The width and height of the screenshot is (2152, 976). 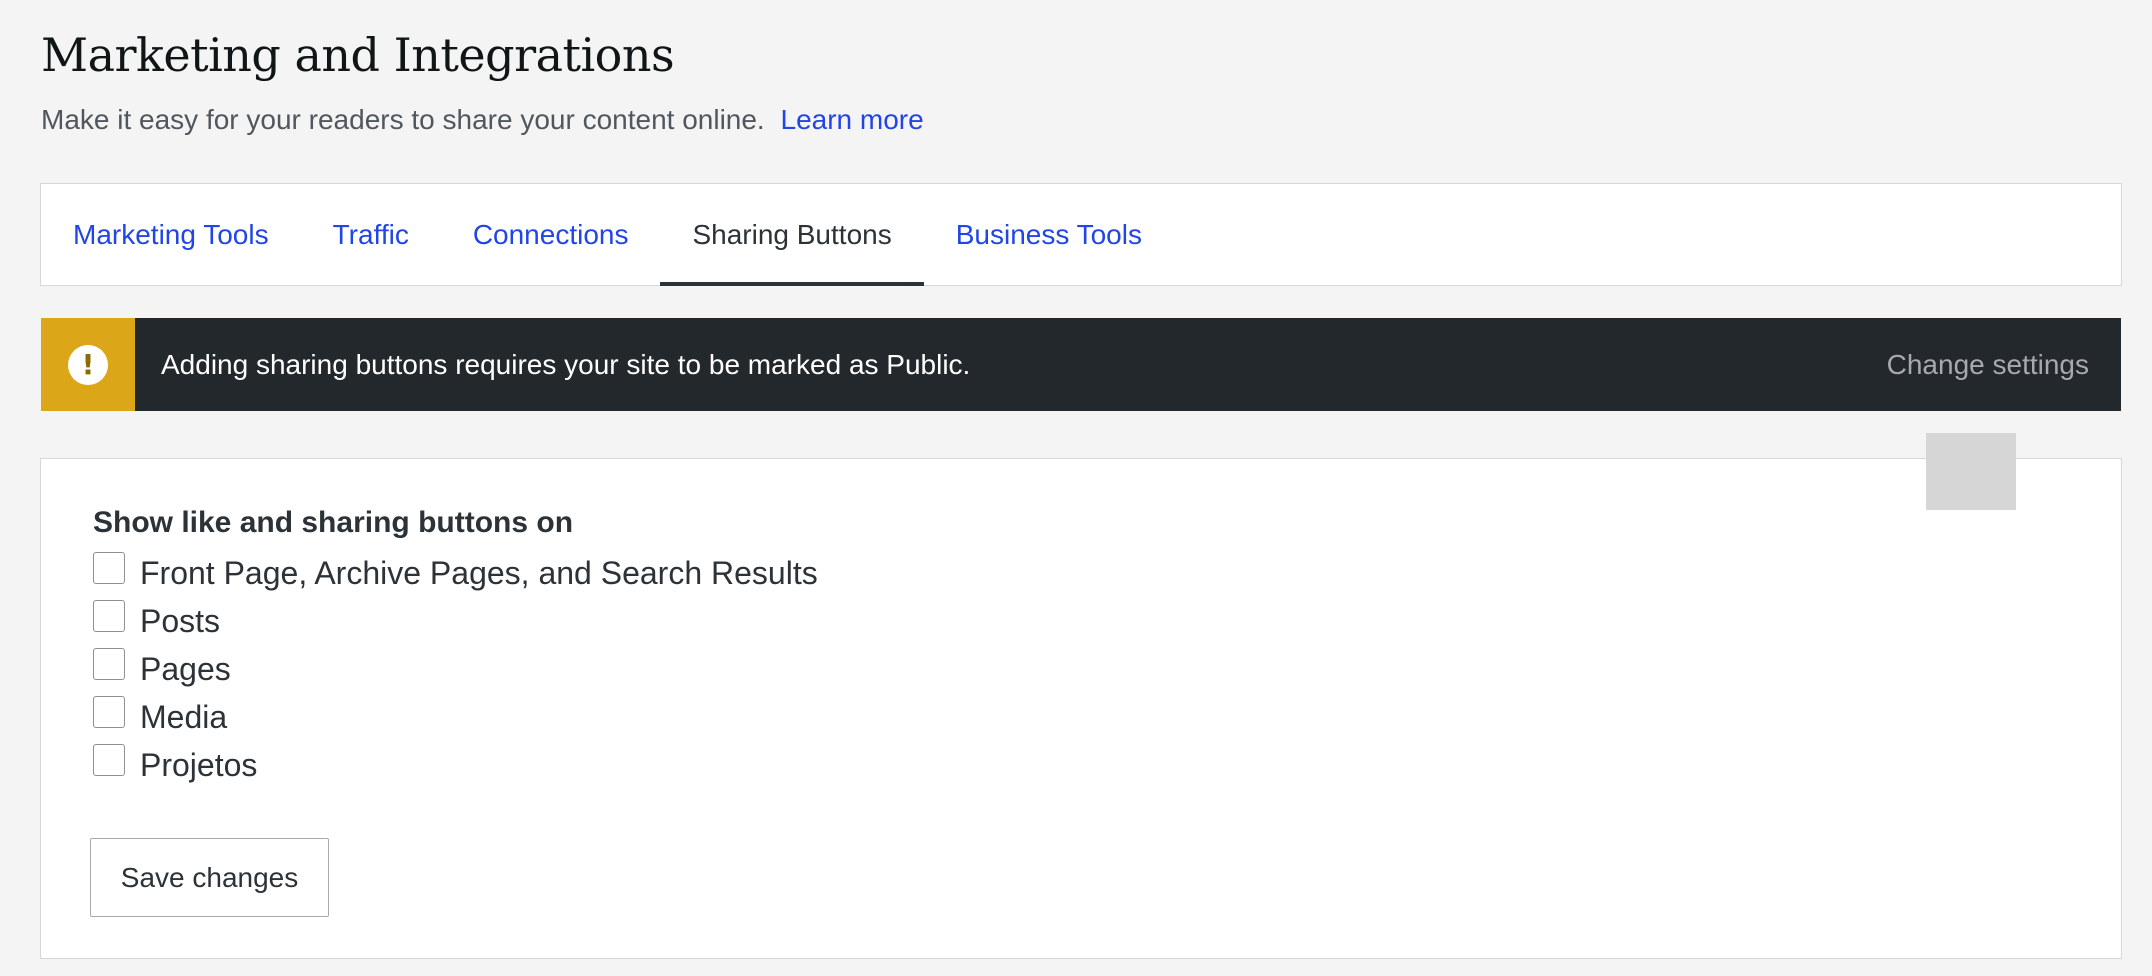 What do you see at coordinates (209, 877) in the screenshot?
I see `save-changes-button: Save changes` at bounding box center [209, 877].